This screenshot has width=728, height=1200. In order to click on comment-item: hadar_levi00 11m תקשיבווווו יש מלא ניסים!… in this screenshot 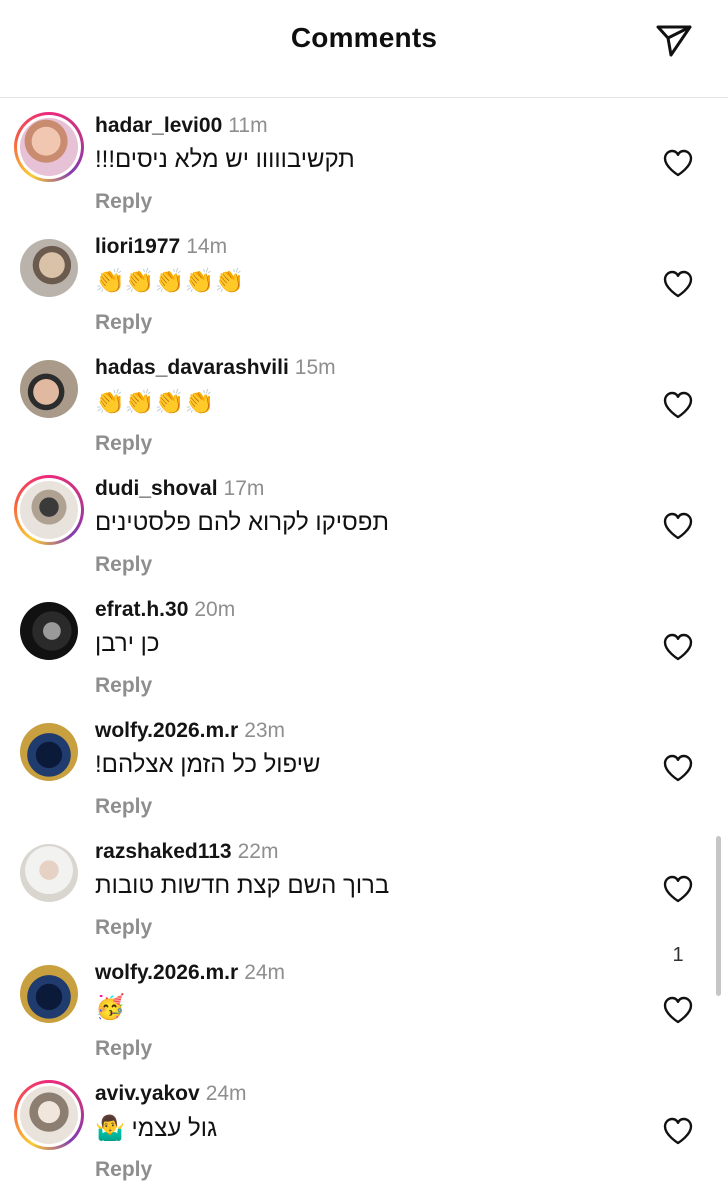, I will do `click(364, 158)`.